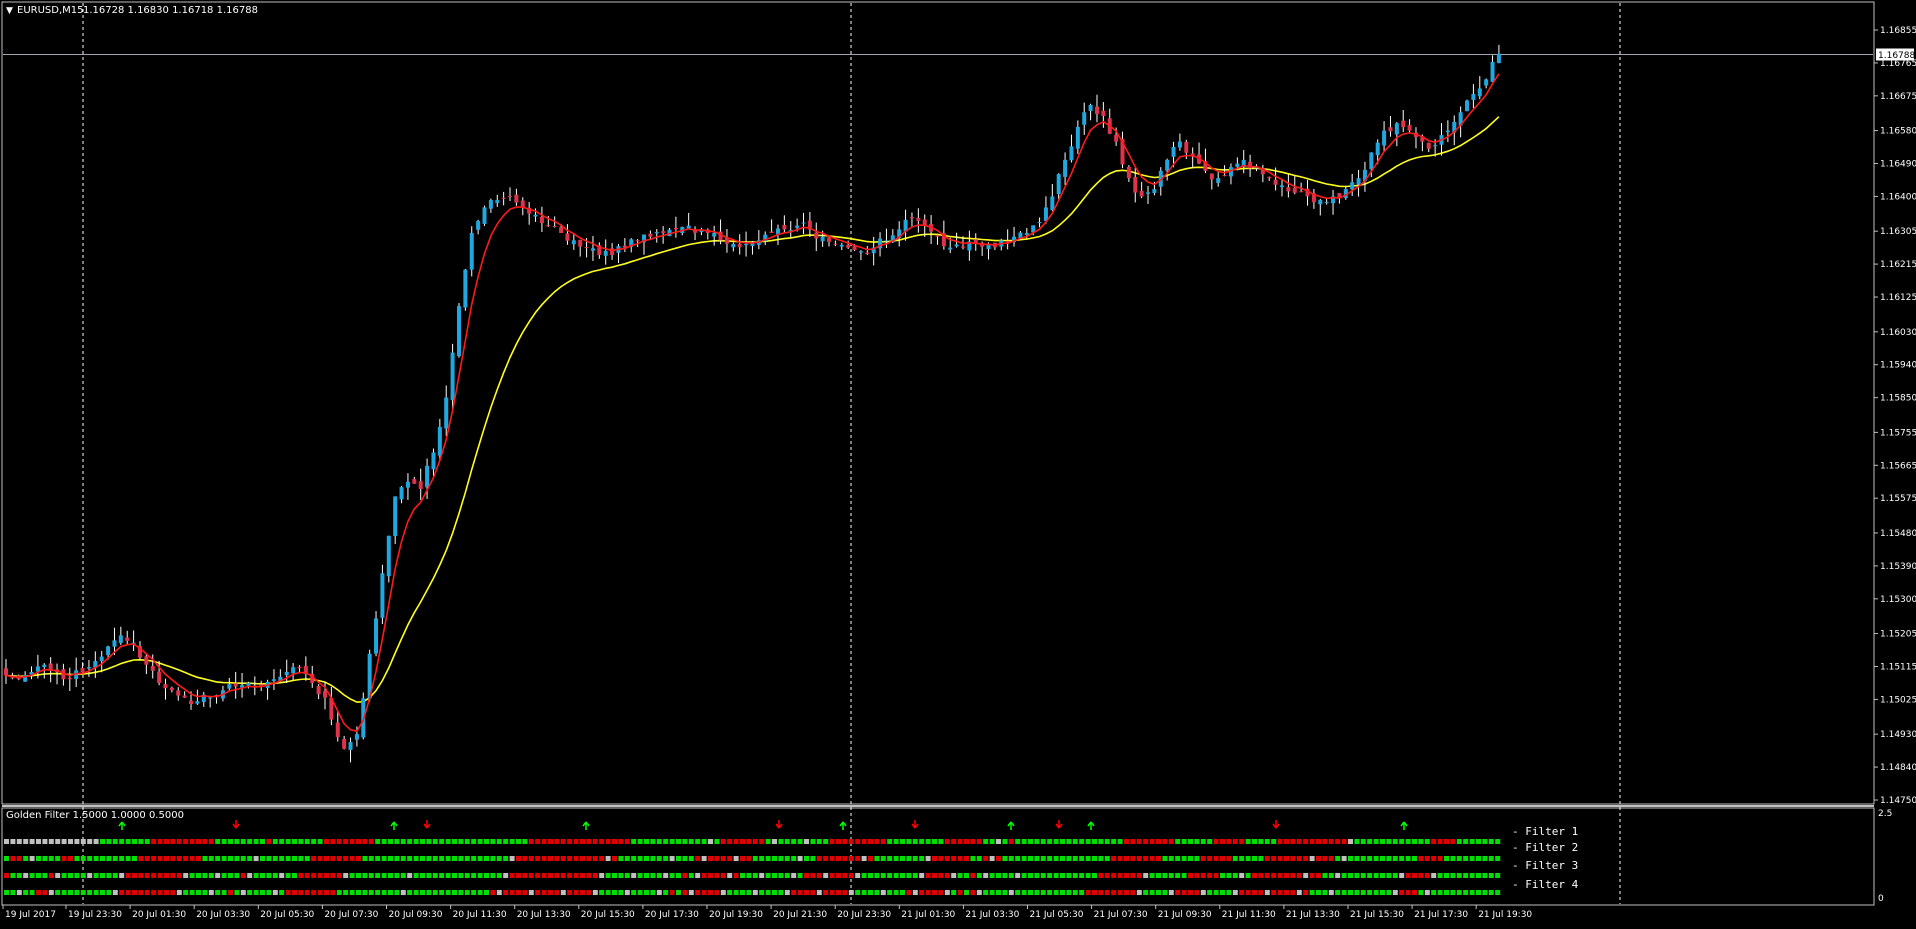 The width and height of the screenshot is (1916, 929). Describe the element at coordinates (1898, 433) in the screenshot. I see `price-label: 1.15755` at that location.